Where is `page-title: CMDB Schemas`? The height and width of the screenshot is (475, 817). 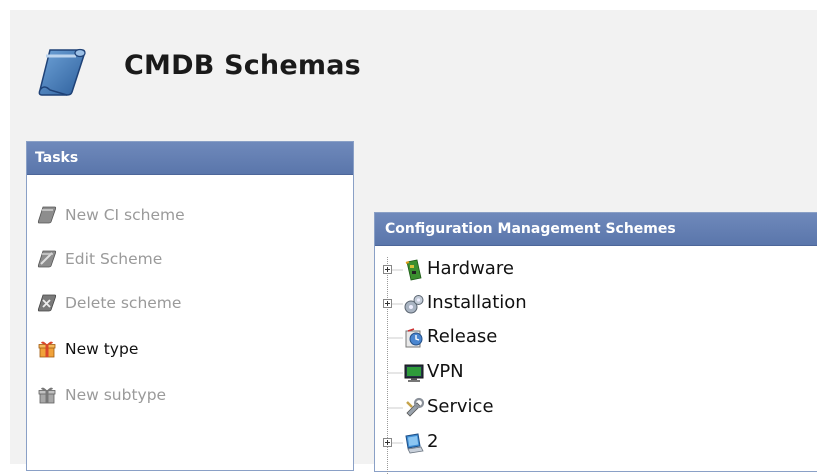 page-title: CMDB Schemas is located at coordinates (242, 65).